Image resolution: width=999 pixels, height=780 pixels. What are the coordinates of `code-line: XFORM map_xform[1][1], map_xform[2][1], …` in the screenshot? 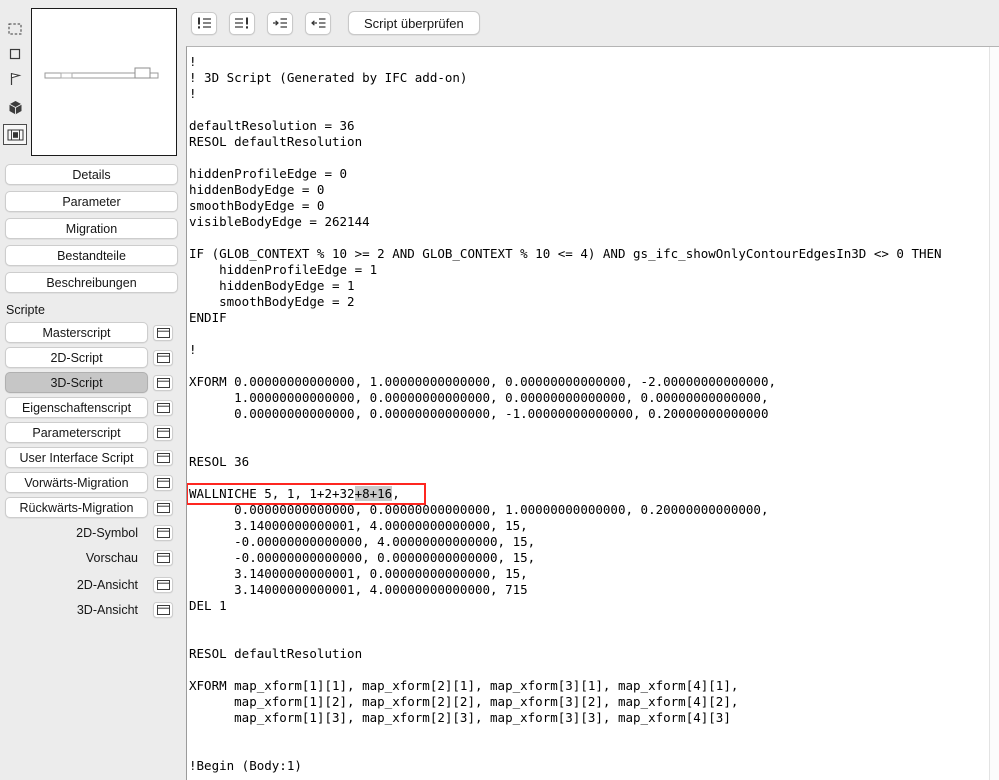 It's located at (464, 685).